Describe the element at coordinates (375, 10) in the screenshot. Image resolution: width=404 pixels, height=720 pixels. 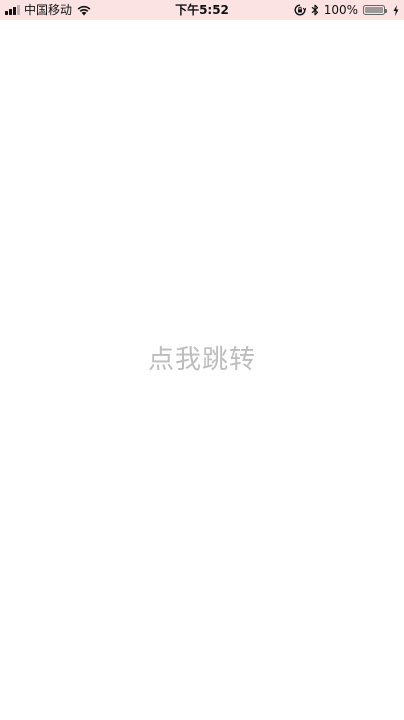
I see `battery-icon` at that location.